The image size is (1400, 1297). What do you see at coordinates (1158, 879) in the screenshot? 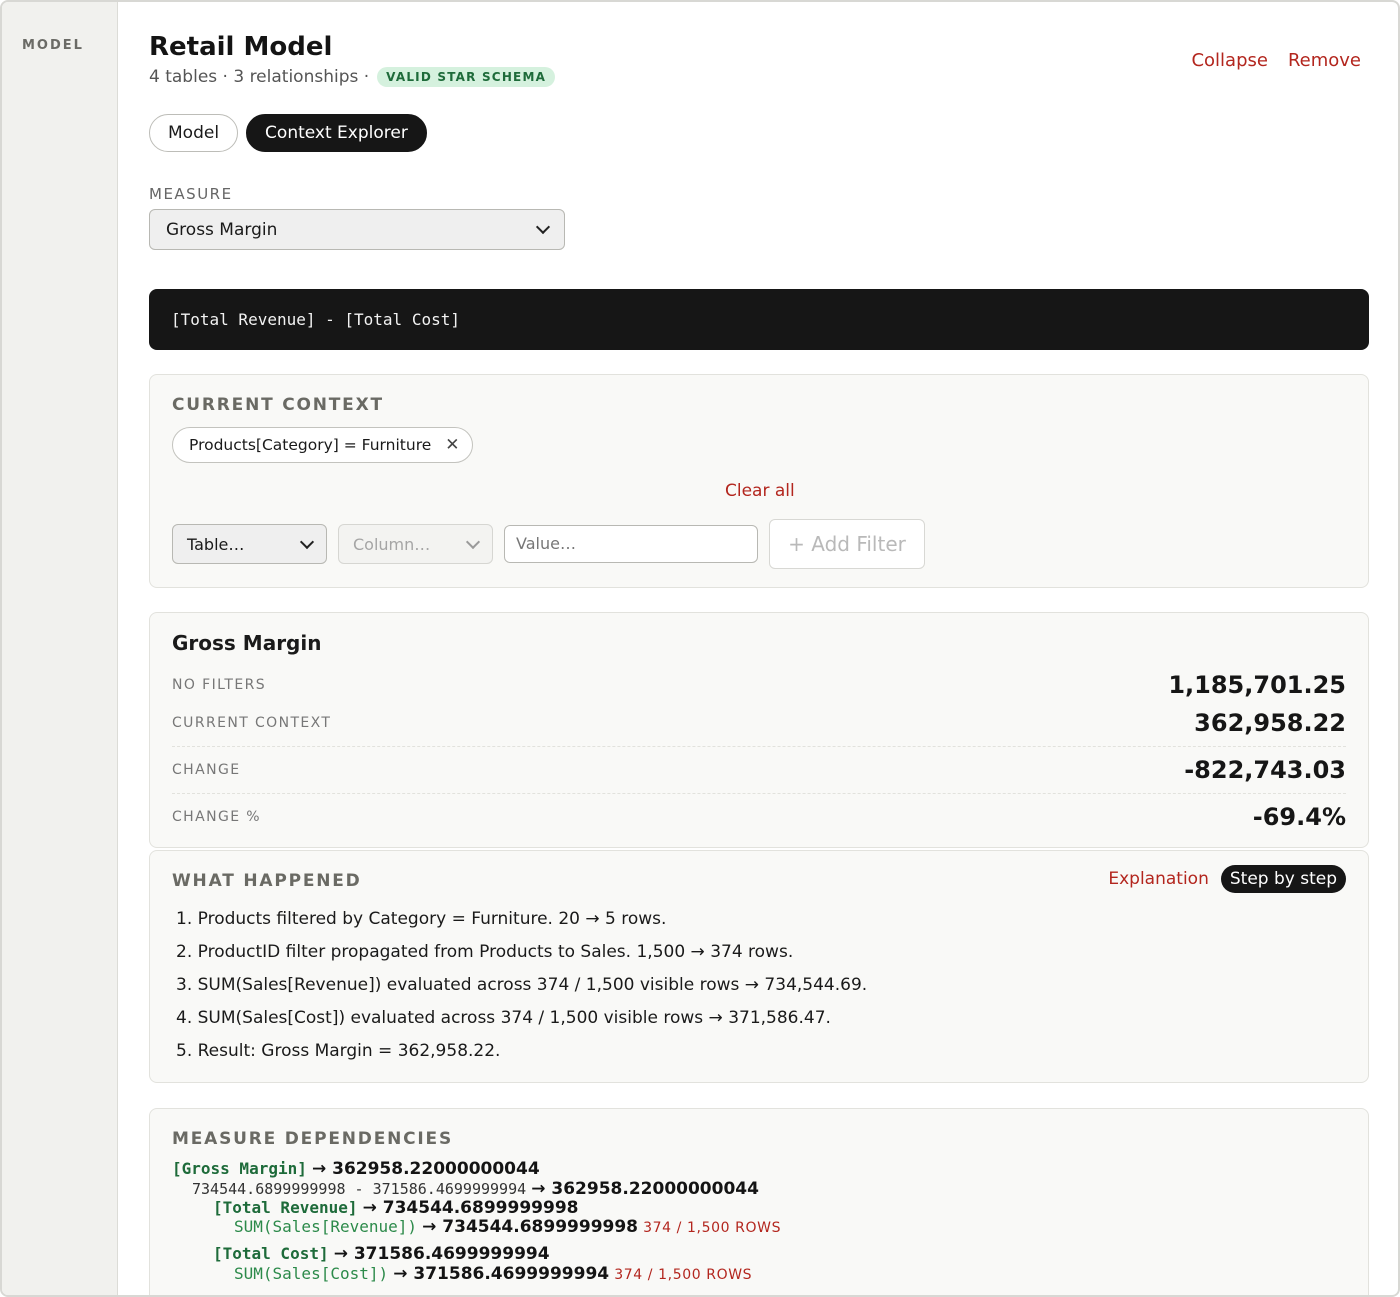
I see `explanation-toggle: Explanation` at bounding box center [1158, 879].